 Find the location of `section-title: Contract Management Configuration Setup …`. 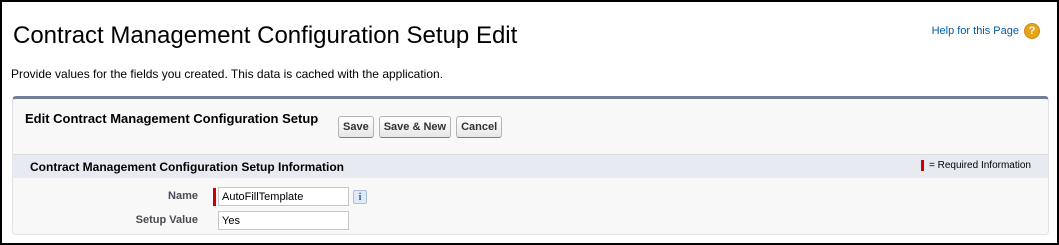

section-title: Contract Management Configuration Setup … is located at coordinates (187, 167).